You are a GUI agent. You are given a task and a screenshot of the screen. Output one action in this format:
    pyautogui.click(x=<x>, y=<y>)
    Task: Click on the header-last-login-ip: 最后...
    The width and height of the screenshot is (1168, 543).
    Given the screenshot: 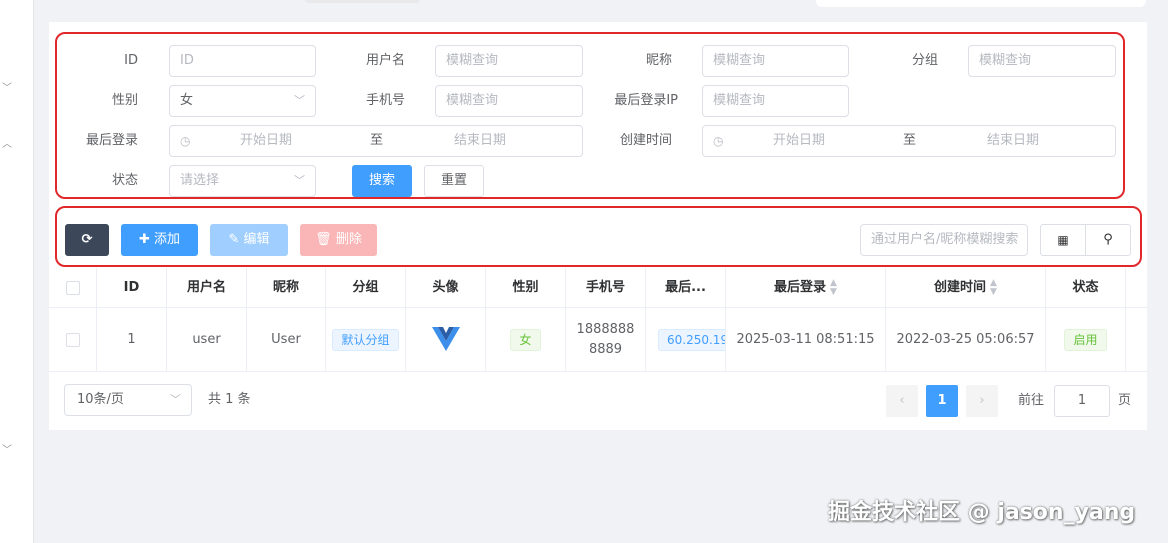 What is the action you would take?
    pyautogui.click(x=686, y=288)
    